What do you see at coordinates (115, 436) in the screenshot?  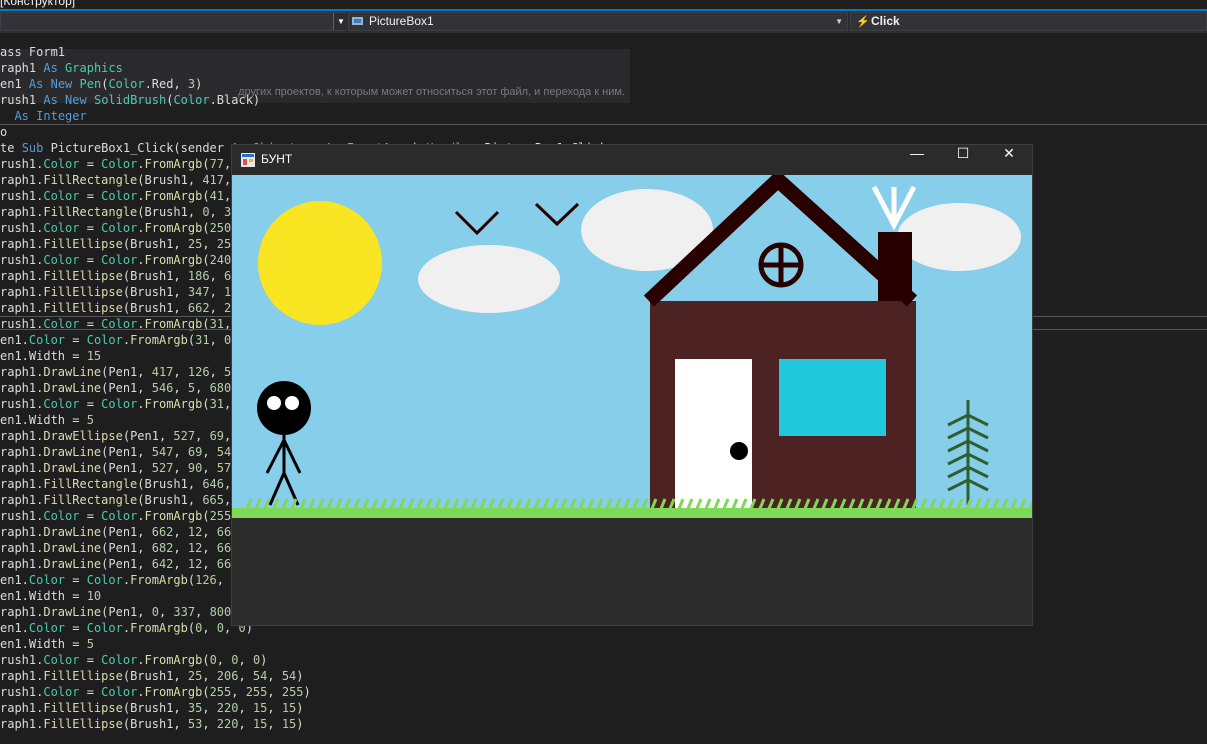 I see `code-line: raph1.DrawEllipse(Pen1, 527, 69,` at bounding box center [115, 436].